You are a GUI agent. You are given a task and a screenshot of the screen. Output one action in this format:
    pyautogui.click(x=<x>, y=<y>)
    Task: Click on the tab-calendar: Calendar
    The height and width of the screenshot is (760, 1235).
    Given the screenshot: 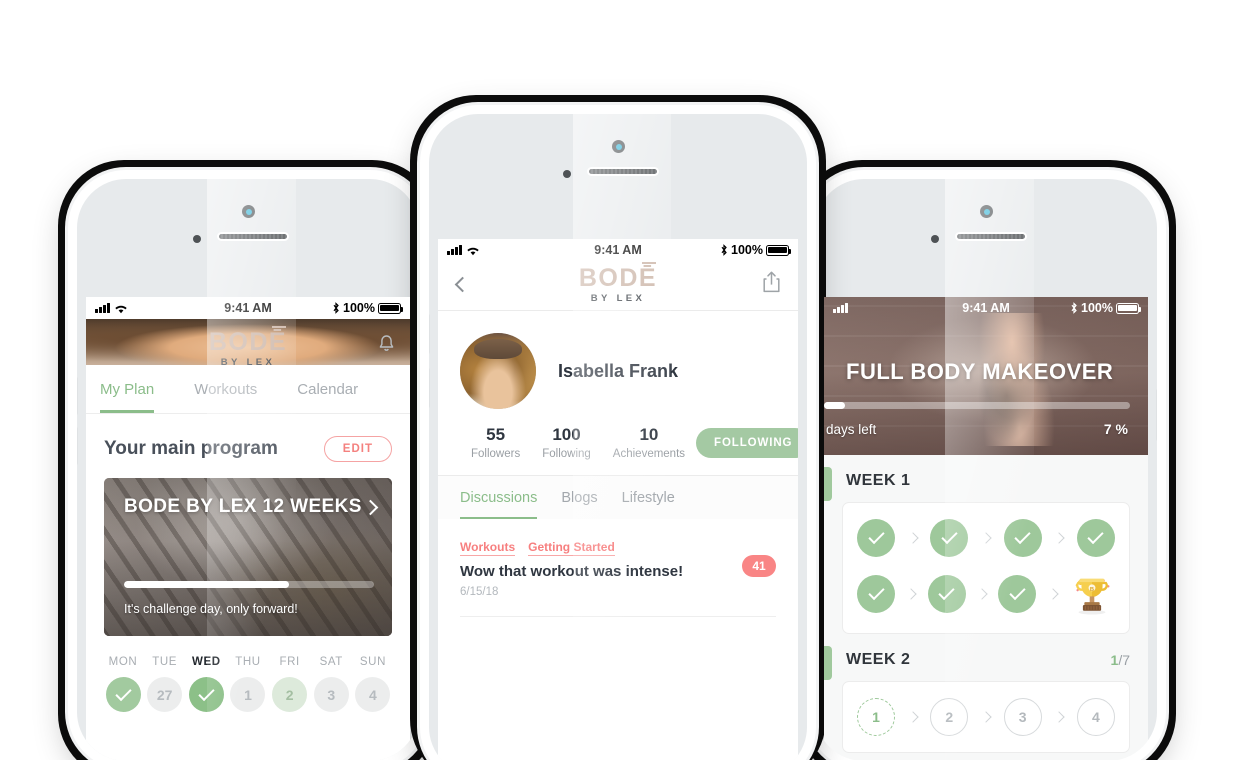 What is the action you would take?
    pyautogui.click(x=327, y=397)
    